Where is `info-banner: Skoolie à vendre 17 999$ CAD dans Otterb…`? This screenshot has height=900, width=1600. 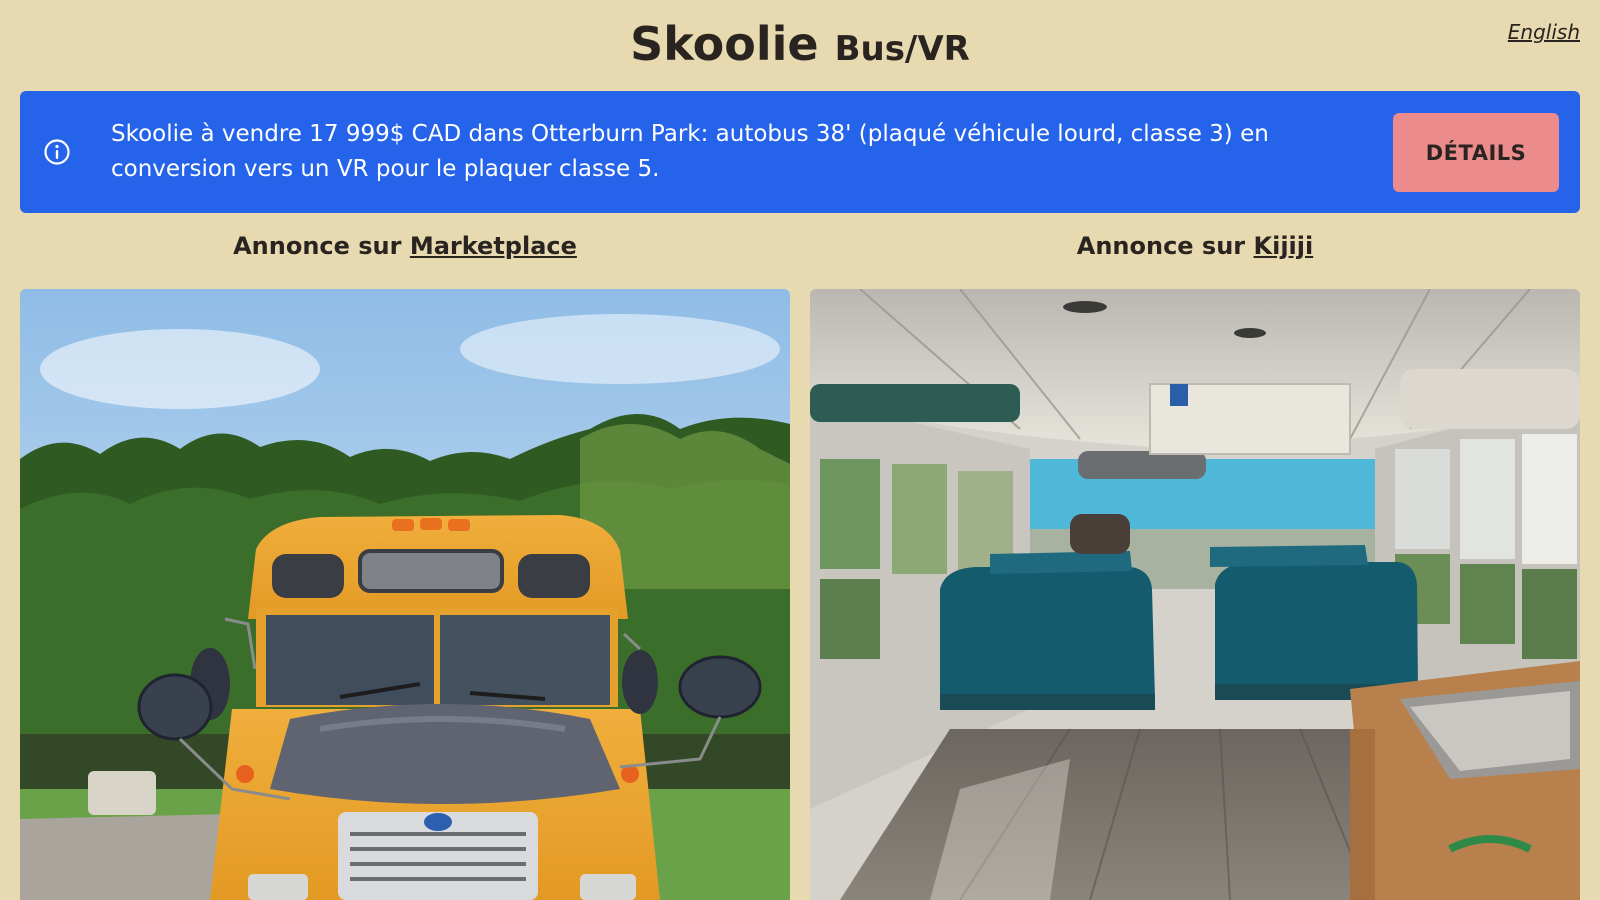 info-banner: Skoolie à vendre 17 999$ CAD dans Otterb… is located at coordinates (800, 152).